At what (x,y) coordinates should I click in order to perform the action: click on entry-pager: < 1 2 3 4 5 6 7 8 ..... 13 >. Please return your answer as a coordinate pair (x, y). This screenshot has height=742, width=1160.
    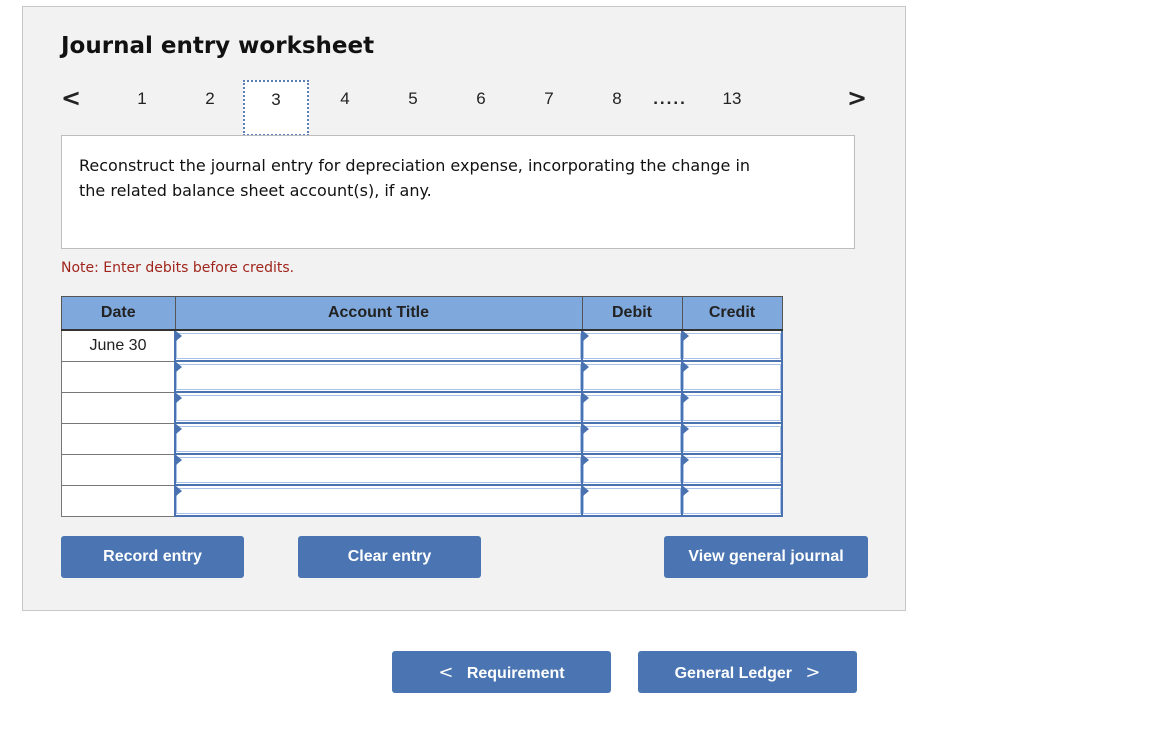
    Looking at the image, I should click on (464, 108).